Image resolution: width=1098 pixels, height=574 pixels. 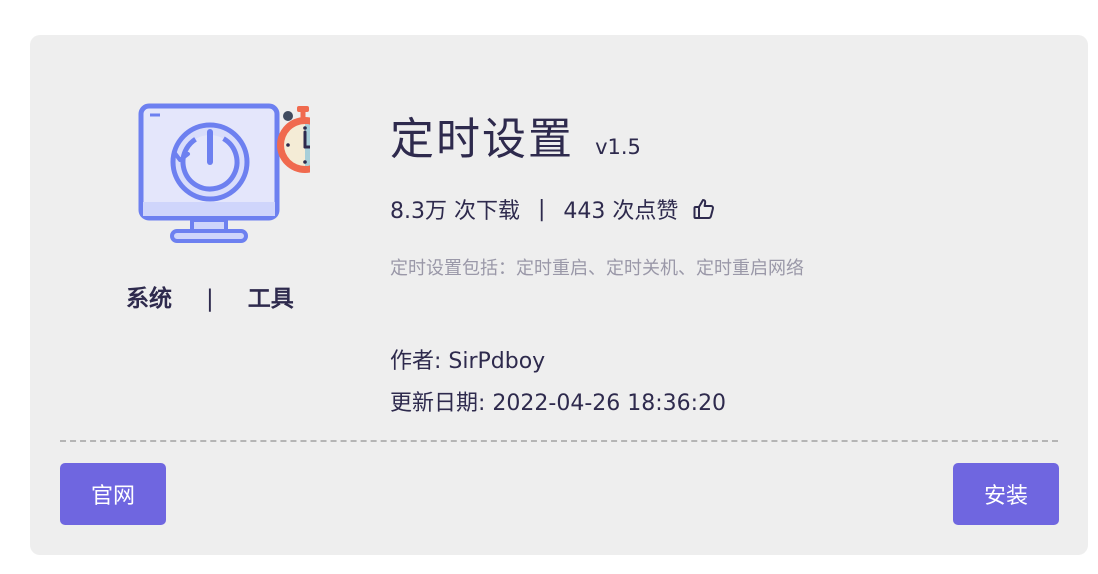 What do you see at coordinates (597, 268) in the screenshot?
I see `app-description: 定时设置包括：定时重启、定时关机、定时重启网络` at bounding box center [597, 268].